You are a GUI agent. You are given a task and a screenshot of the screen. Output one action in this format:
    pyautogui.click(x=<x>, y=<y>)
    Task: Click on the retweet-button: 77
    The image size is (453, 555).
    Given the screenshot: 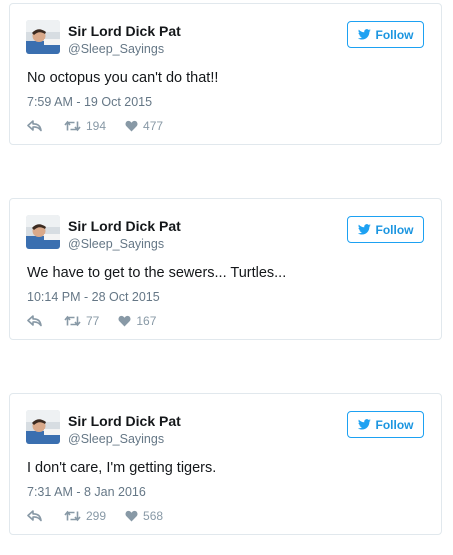 What is the action you would take?
    pyautogui.click(x=81, y=321)
    